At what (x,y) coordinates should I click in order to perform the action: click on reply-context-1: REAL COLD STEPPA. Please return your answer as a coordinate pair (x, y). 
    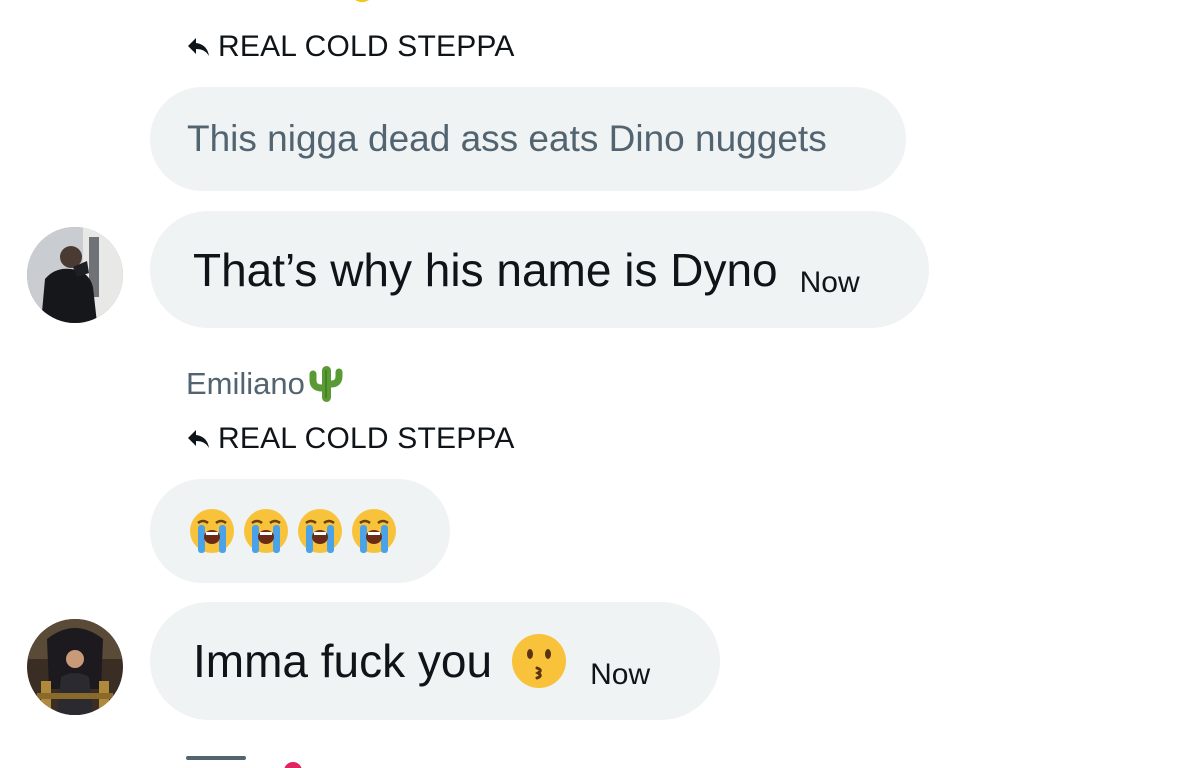
    Looking at the image, I should click on (350, 47).